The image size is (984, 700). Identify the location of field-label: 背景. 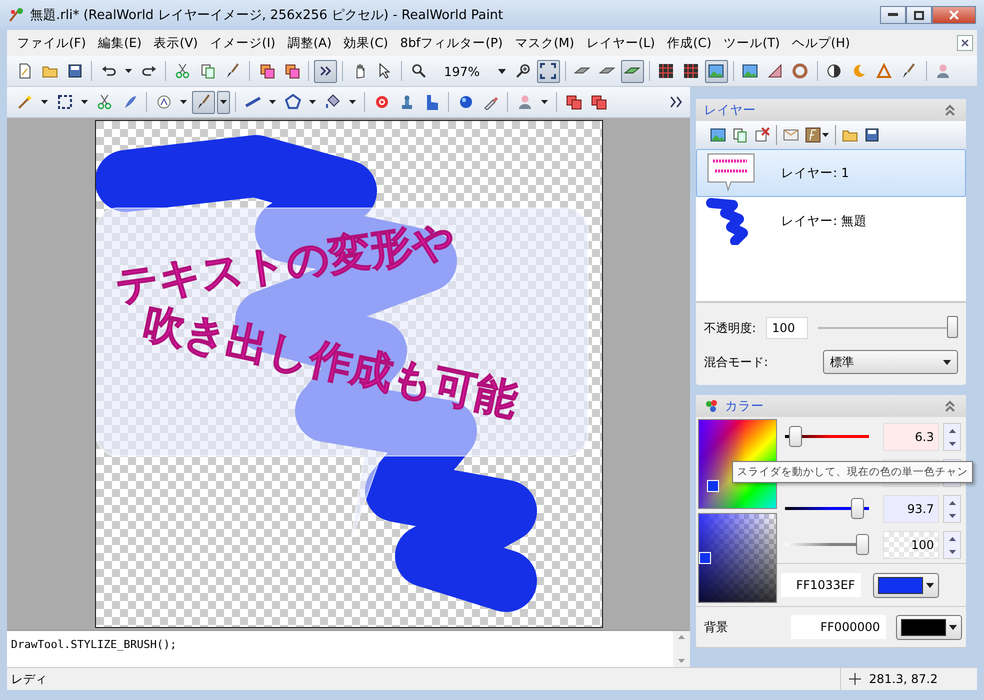
(716, 627).